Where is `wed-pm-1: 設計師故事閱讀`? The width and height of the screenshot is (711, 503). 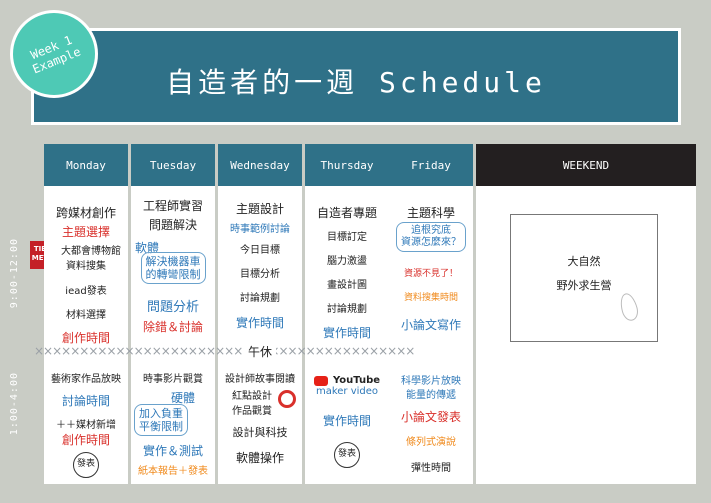
wed-pm-1: 設計師故事閱讀 is located at coordinates (260, 379).